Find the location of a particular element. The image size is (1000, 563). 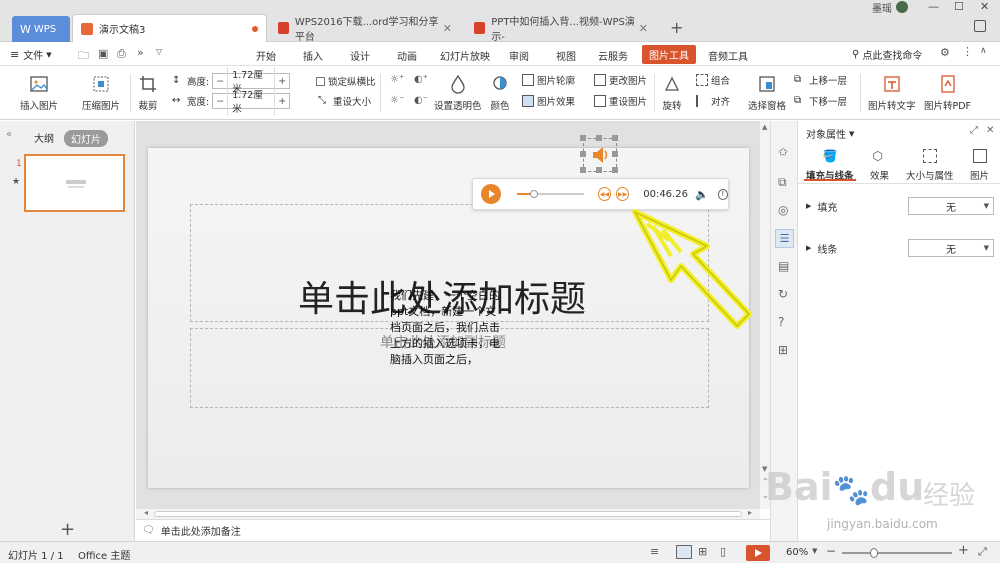

scroll-right-icon: ▸ is located at coordinates (750, 512).